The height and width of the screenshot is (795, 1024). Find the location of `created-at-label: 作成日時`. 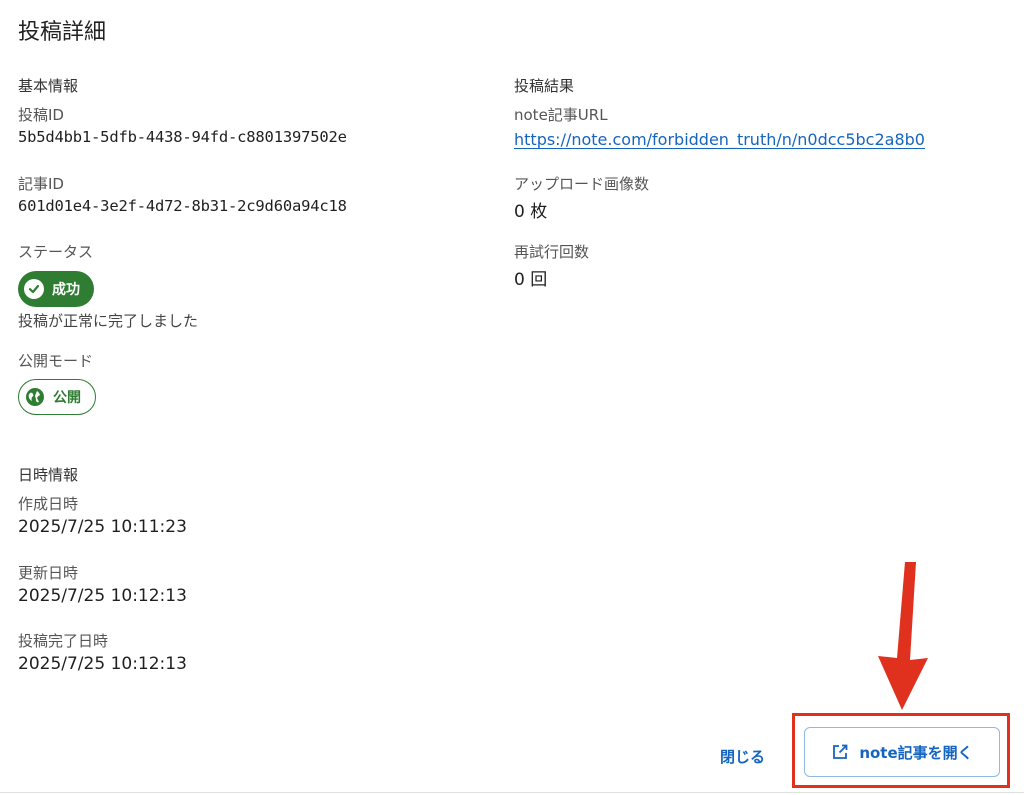

created-at-label: 作成日時 is located at coordinates (48, 504).